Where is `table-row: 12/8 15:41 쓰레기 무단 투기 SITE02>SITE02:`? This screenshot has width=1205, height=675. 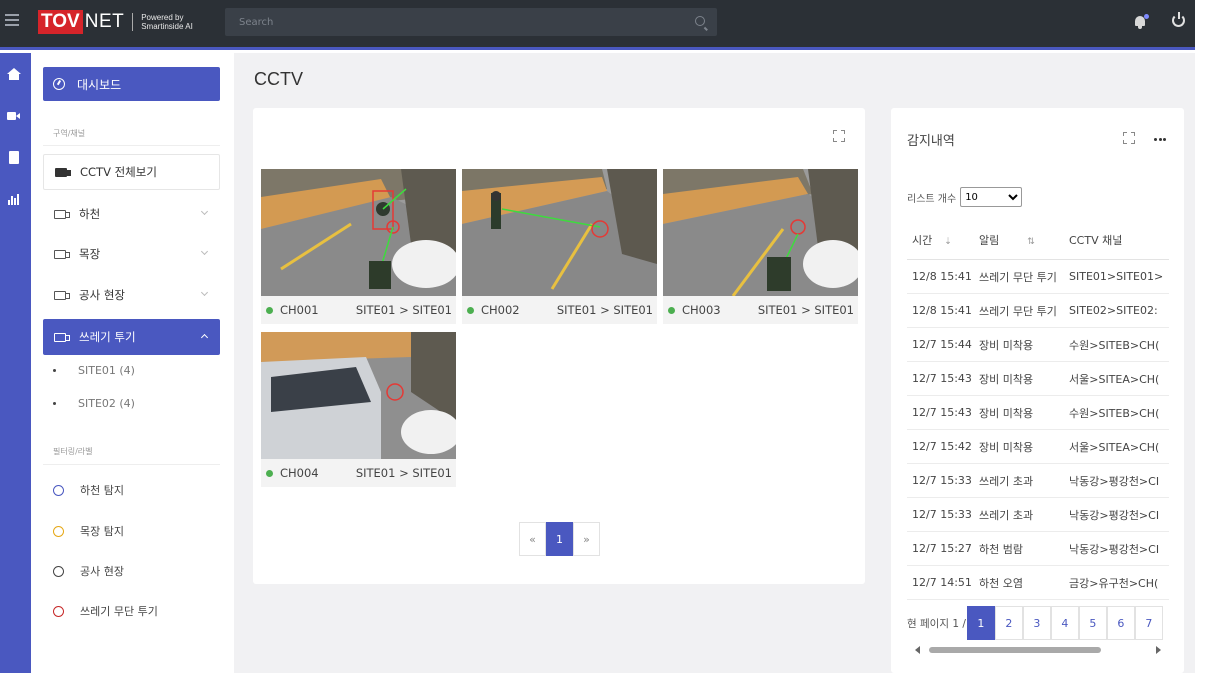 table-row: 12/8 15:41 쓰레기 무단 투기 SITE02>SITE02: is located at coordinates (1038, 311).